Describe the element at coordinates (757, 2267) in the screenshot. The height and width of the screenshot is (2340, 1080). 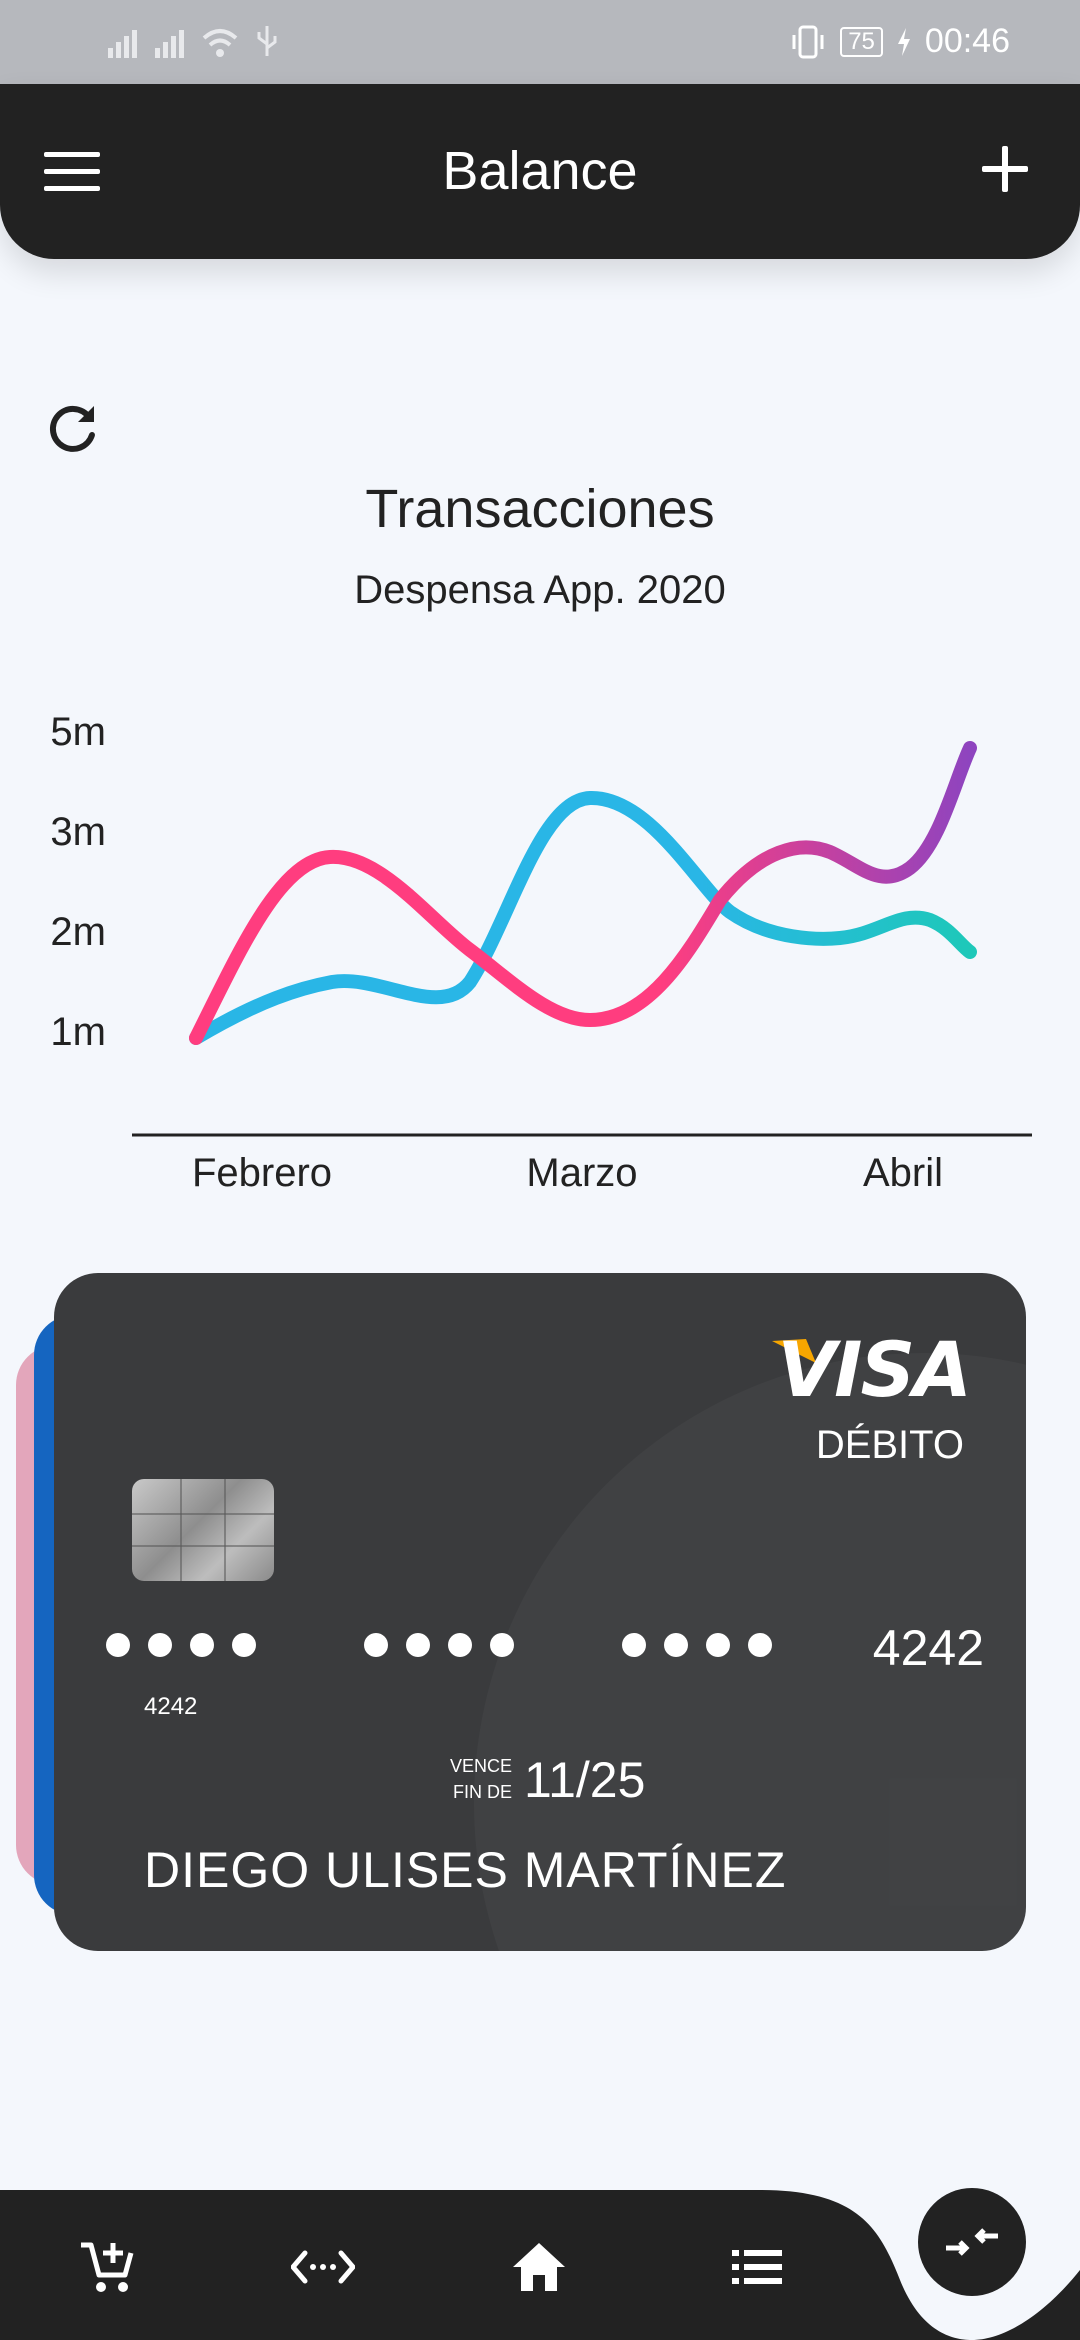
I see `list-icon` at that location.